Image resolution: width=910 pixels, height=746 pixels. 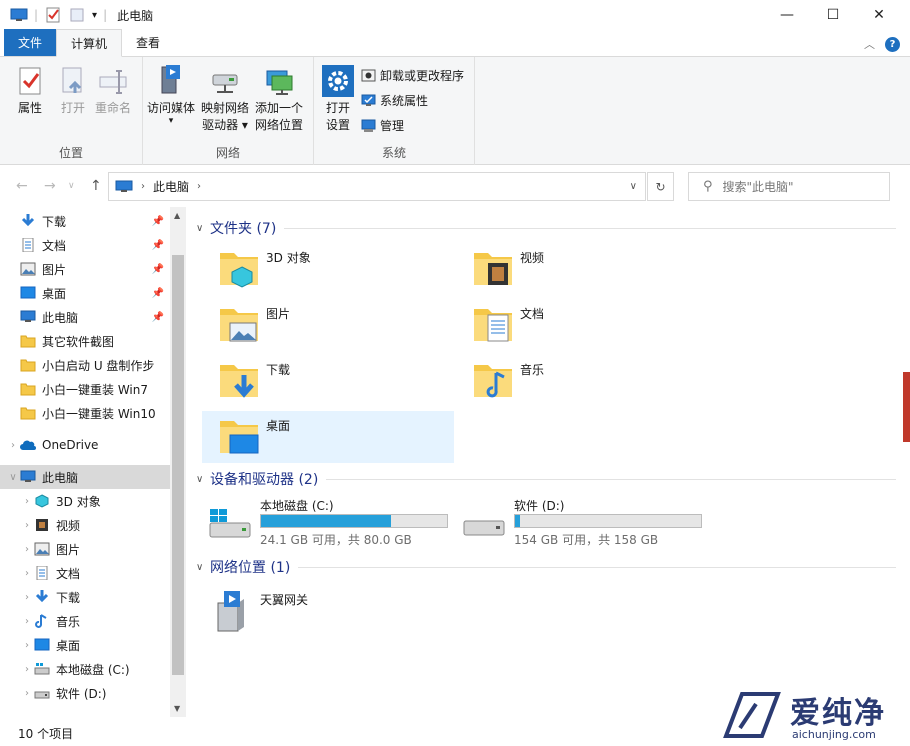 What do you see at coordinates (882, 44) in the screenshot?
I see `ribbon-right-controls: ︿ ?` at bounding box center [882, 44].